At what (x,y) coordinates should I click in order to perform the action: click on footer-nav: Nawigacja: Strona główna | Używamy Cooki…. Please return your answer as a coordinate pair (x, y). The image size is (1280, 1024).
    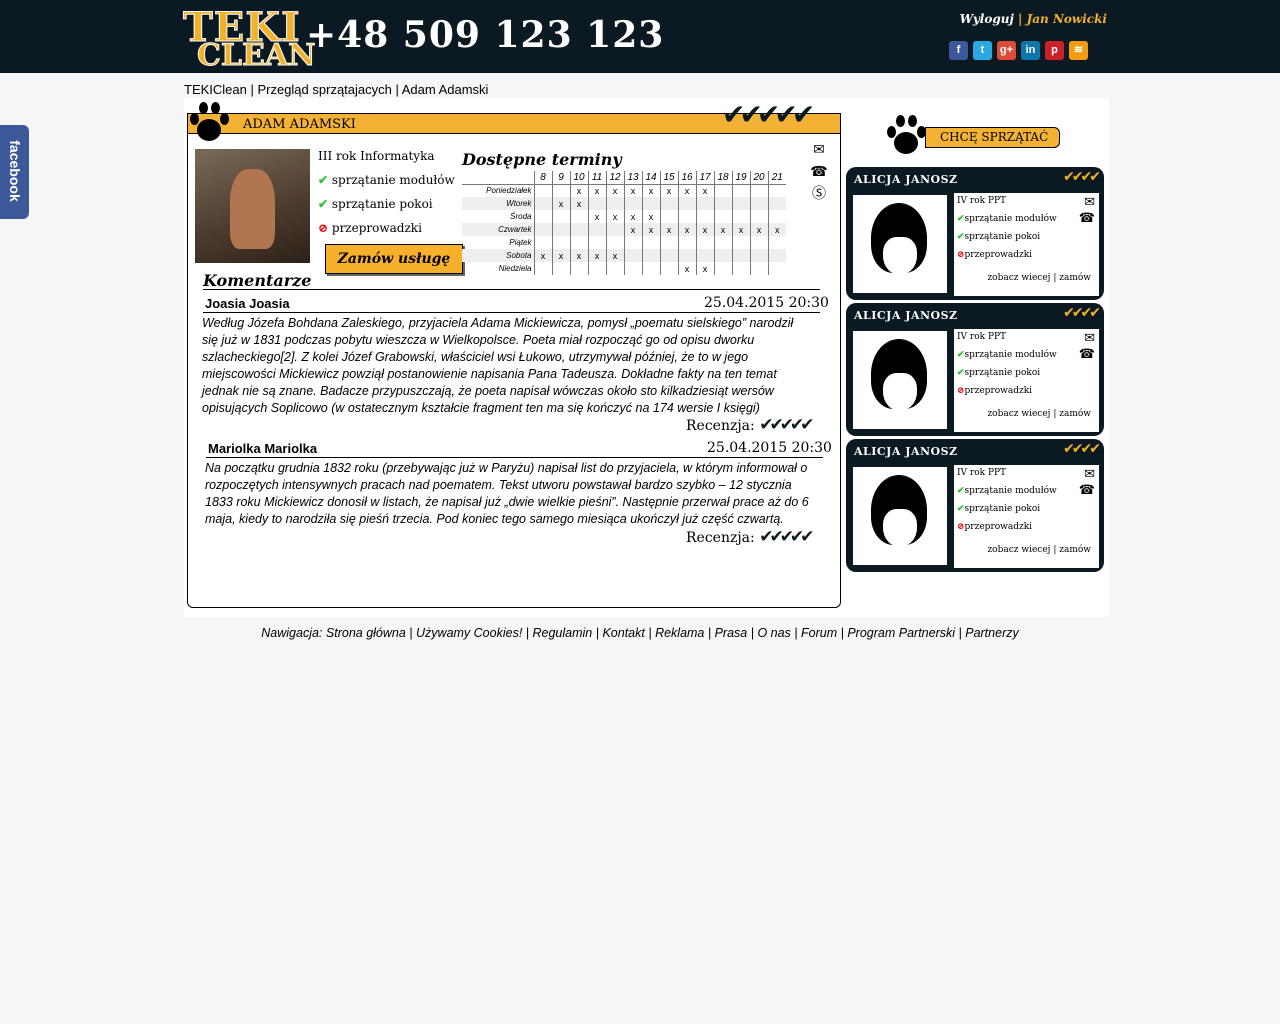
    Looking at the image, I should click on (640, 633).